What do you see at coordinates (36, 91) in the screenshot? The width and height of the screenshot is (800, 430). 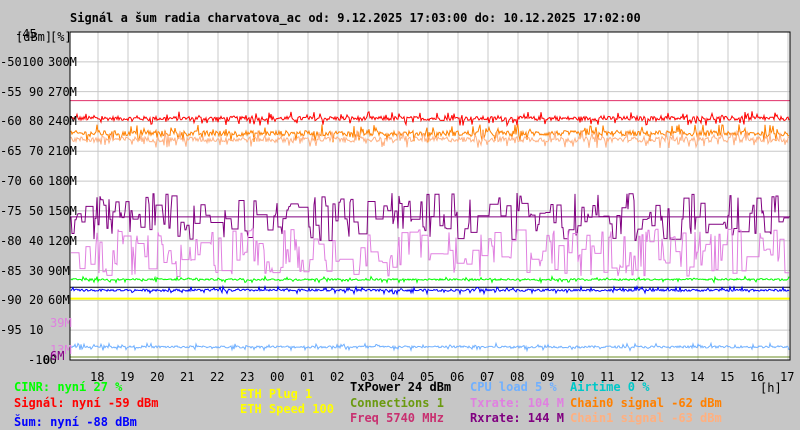 I see `y-tick-pct: 90` at bounding box center [36, 91].